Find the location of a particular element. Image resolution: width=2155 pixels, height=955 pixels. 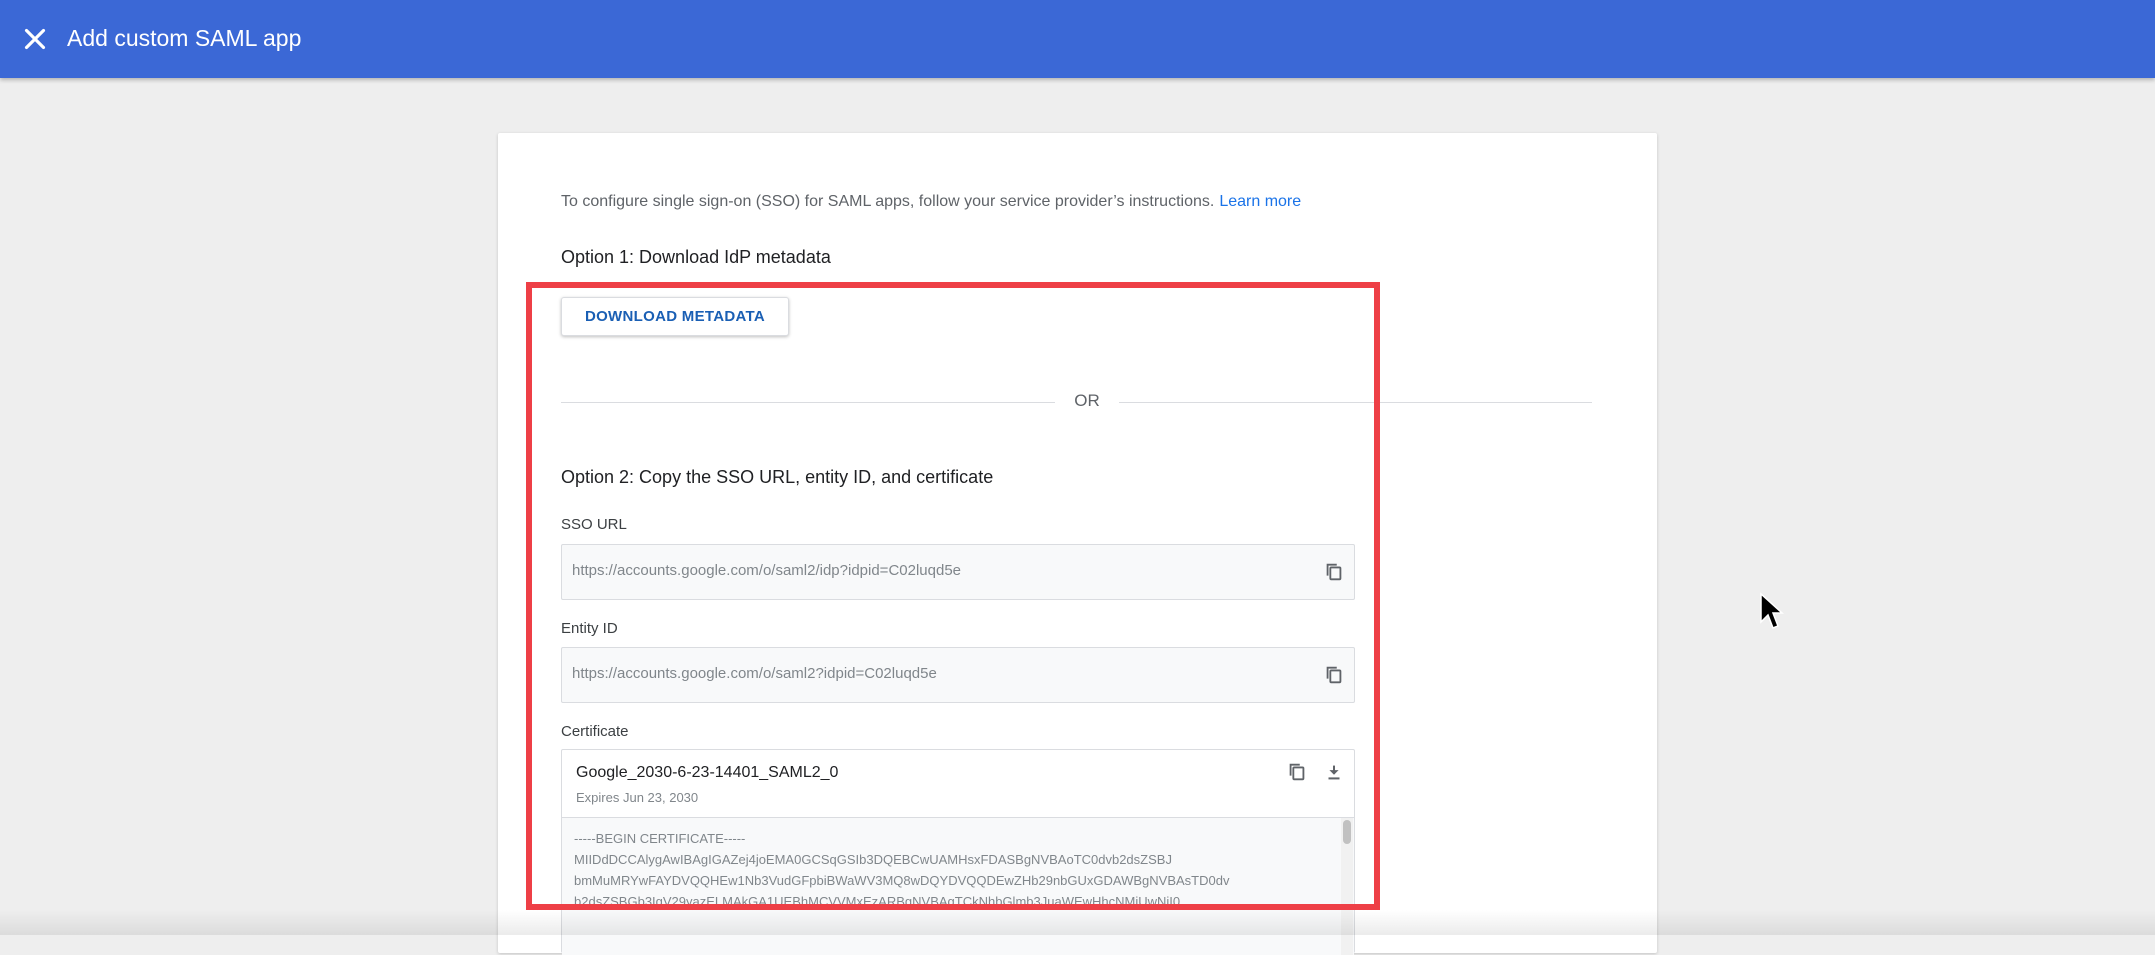

learn-more-link: Learn more is located at coordinates (1260, 201).